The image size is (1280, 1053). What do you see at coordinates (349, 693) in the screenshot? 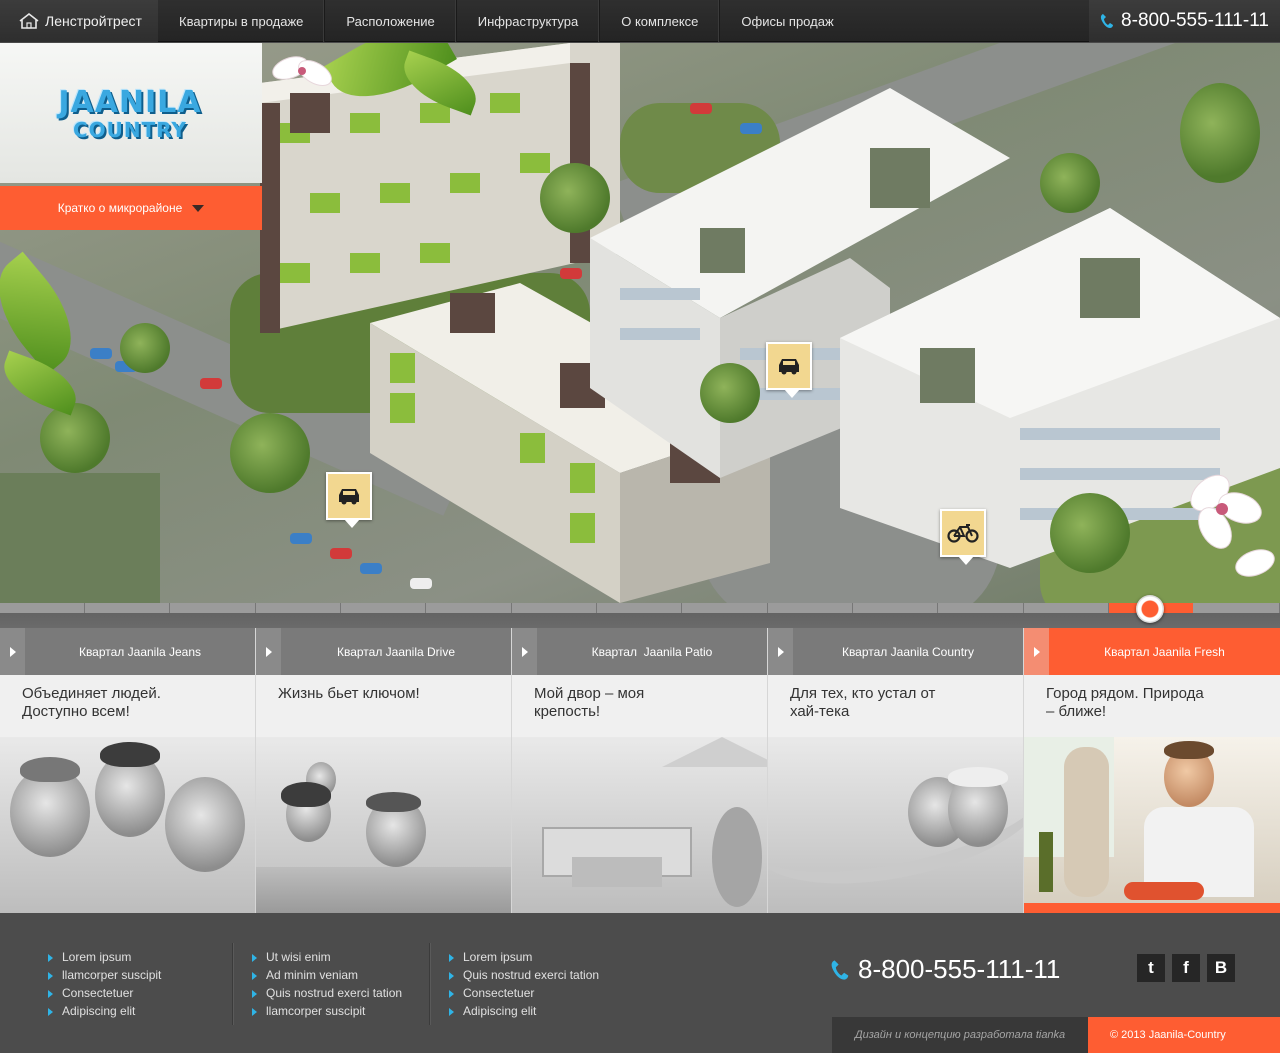
I see `card-tagline: Жизнь бьет ключом!` at bounding box center [349, 693].